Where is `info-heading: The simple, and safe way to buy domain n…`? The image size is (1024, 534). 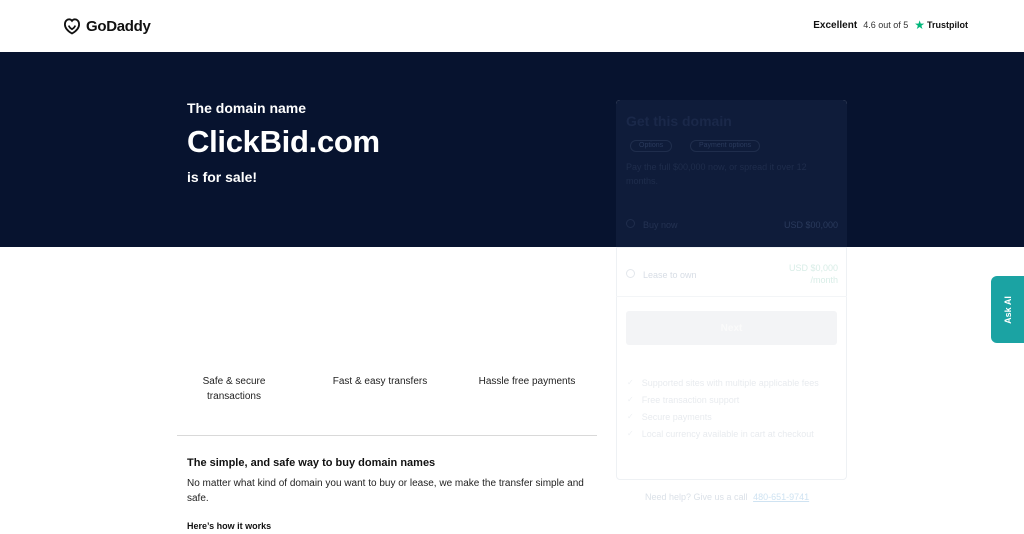
info-heading: The simple, and safe way to buy domain n… is located at coordinates (311, 463).